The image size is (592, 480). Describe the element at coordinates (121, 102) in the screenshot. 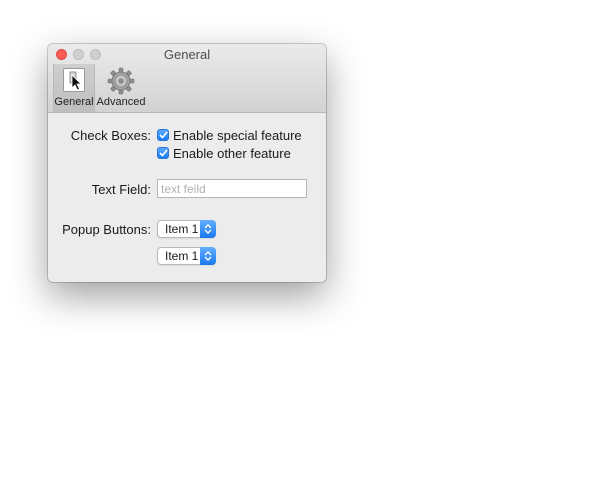

I see `toolbar-item-label: Advanced` at that location.